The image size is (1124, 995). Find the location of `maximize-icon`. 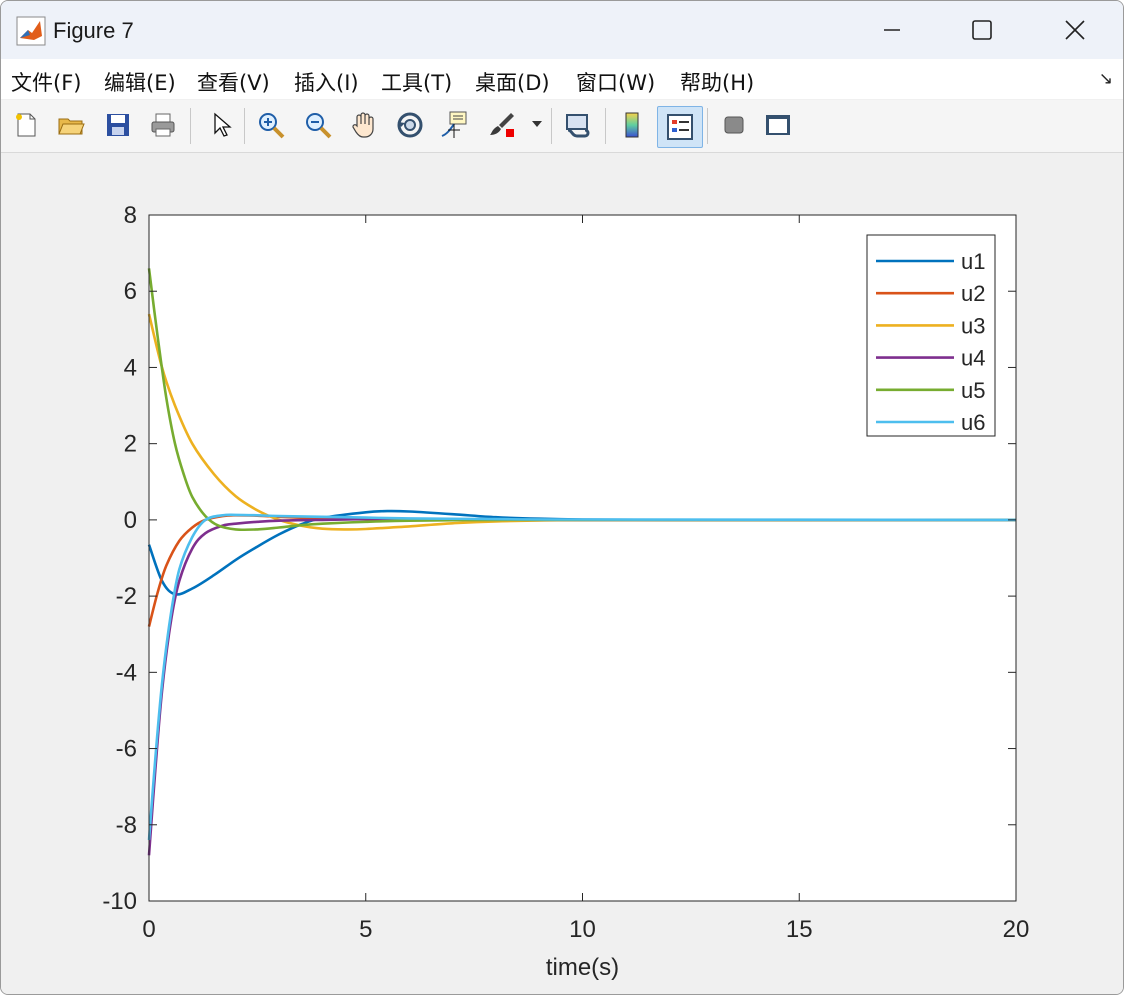

maximize-icon is located at coordinates (982, 30).